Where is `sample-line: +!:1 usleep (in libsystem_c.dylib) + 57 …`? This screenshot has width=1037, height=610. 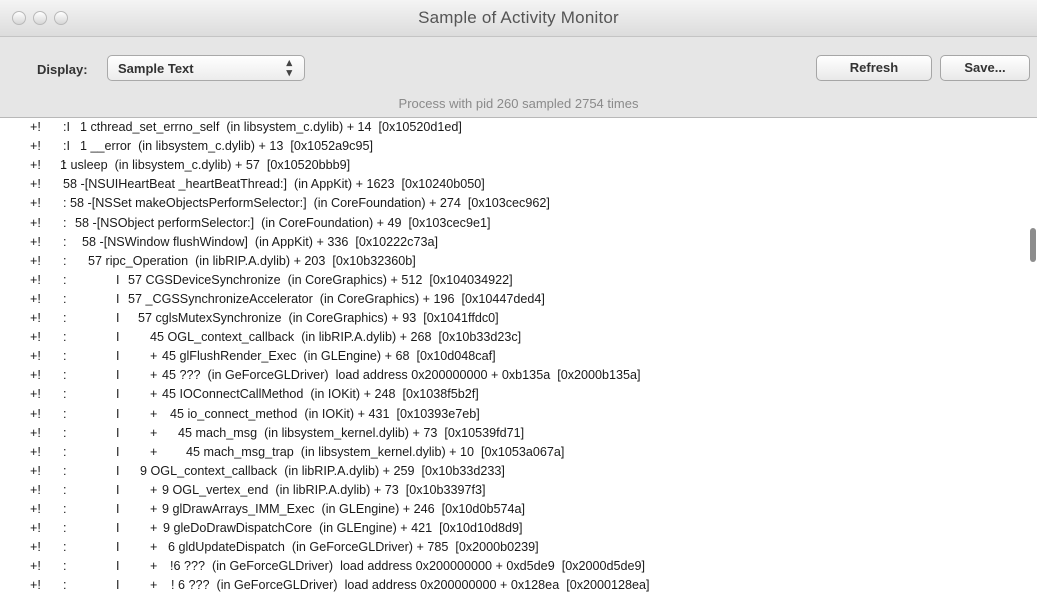 sample-line: +!:1 usleep (in libsystem_c.dylib) + 57 … is located at coordinates (515, 165).